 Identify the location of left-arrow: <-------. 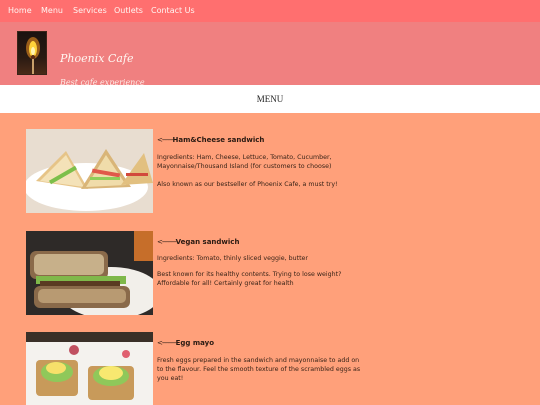
(165, 140).